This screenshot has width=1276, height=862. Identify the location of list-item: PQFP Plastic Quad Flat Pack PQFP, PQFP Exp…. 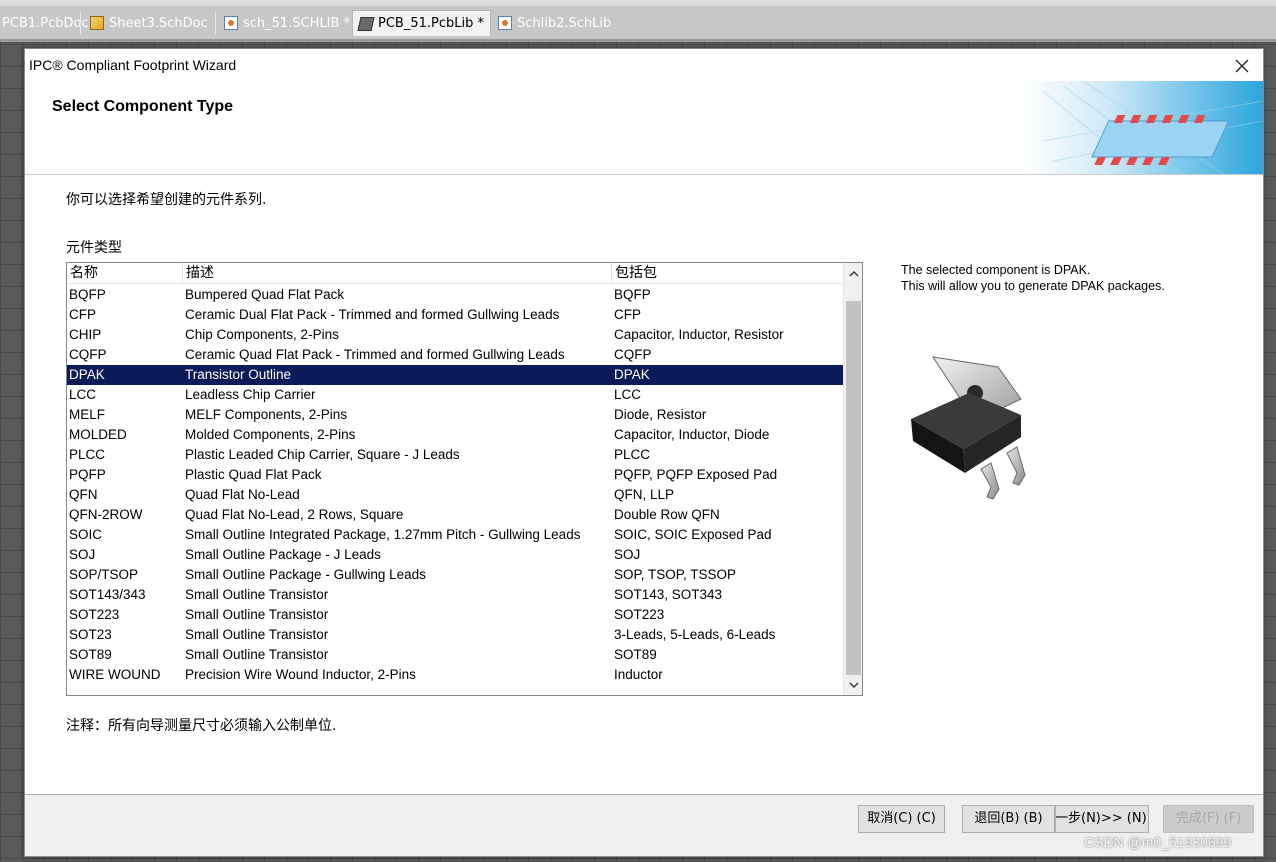
(455, 475).